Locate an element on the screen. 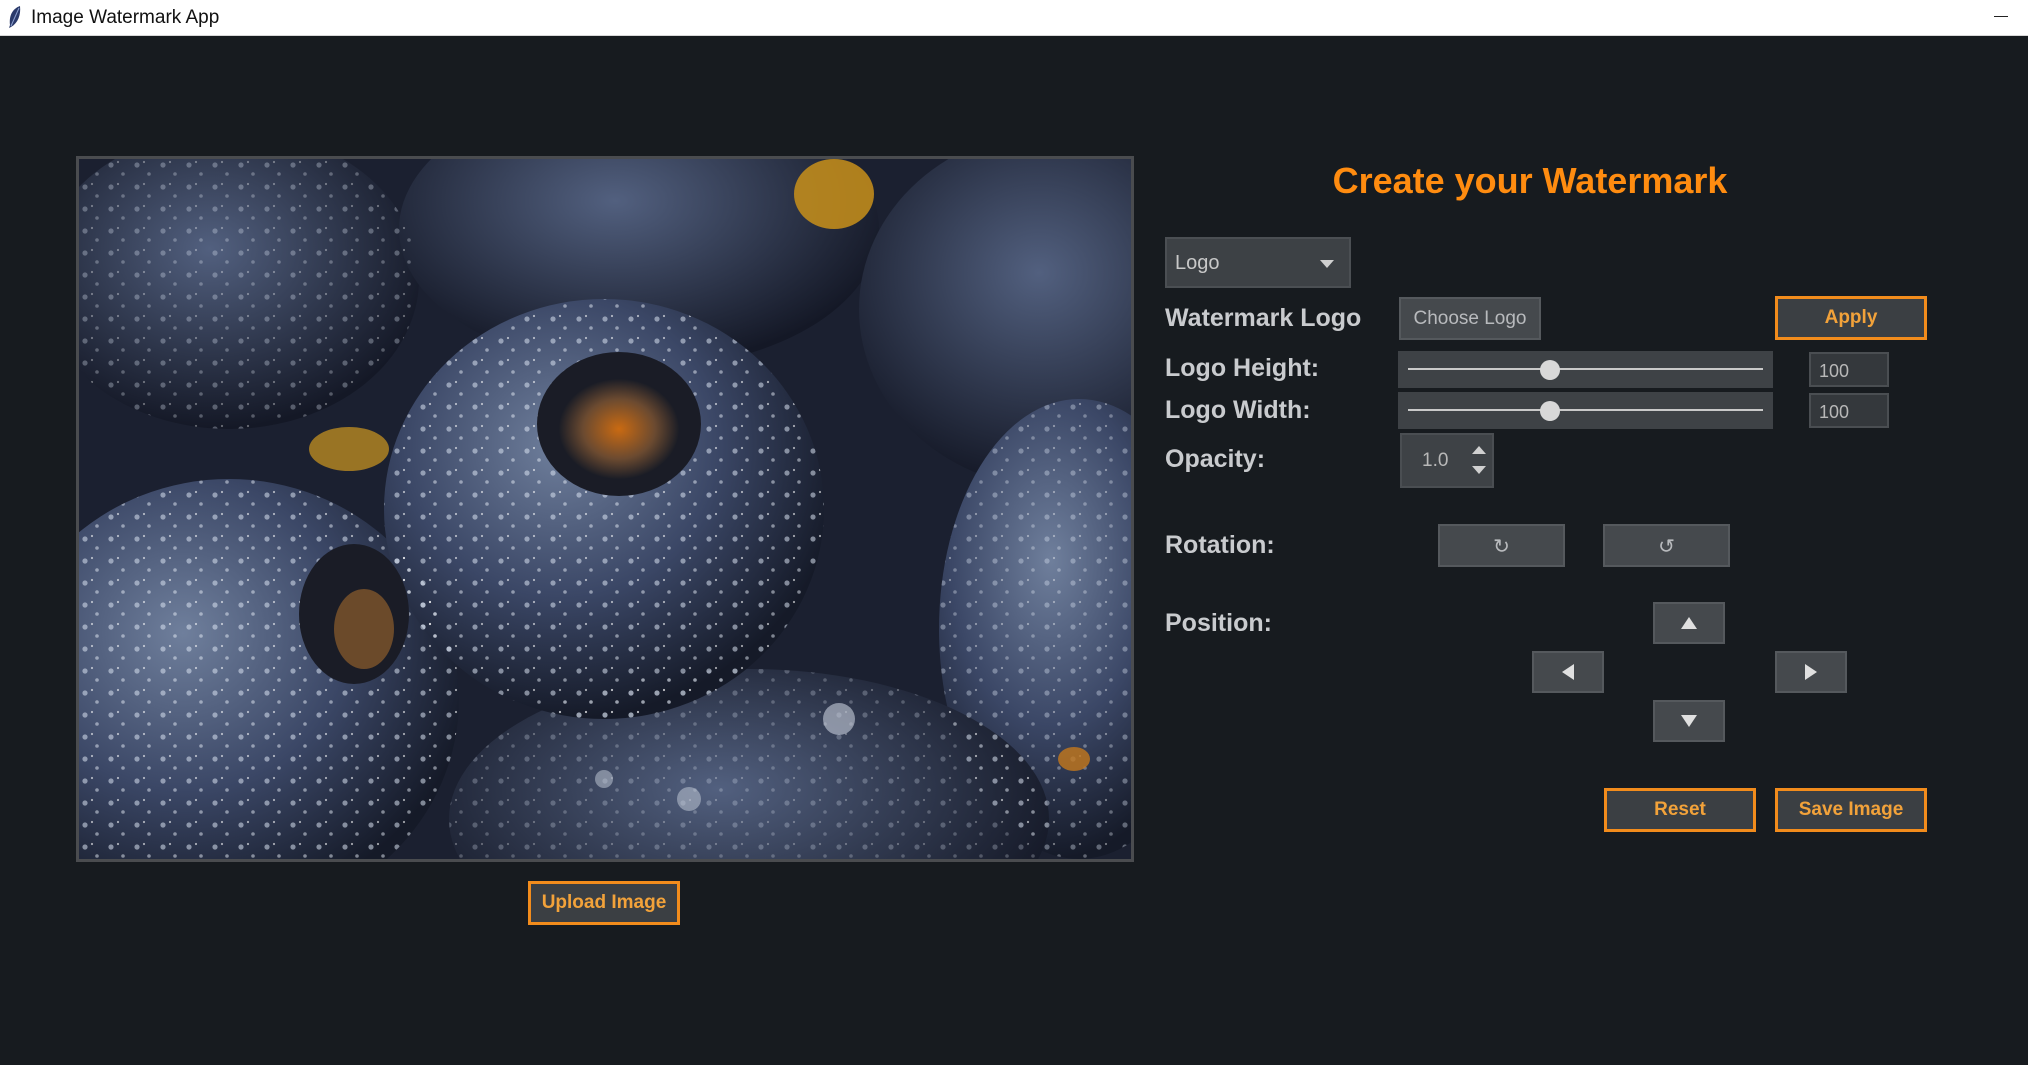 The height and width of the screenshot is (1065, 2028). panel-heading: Create your Watermark is located at coordinates (1530, 180).